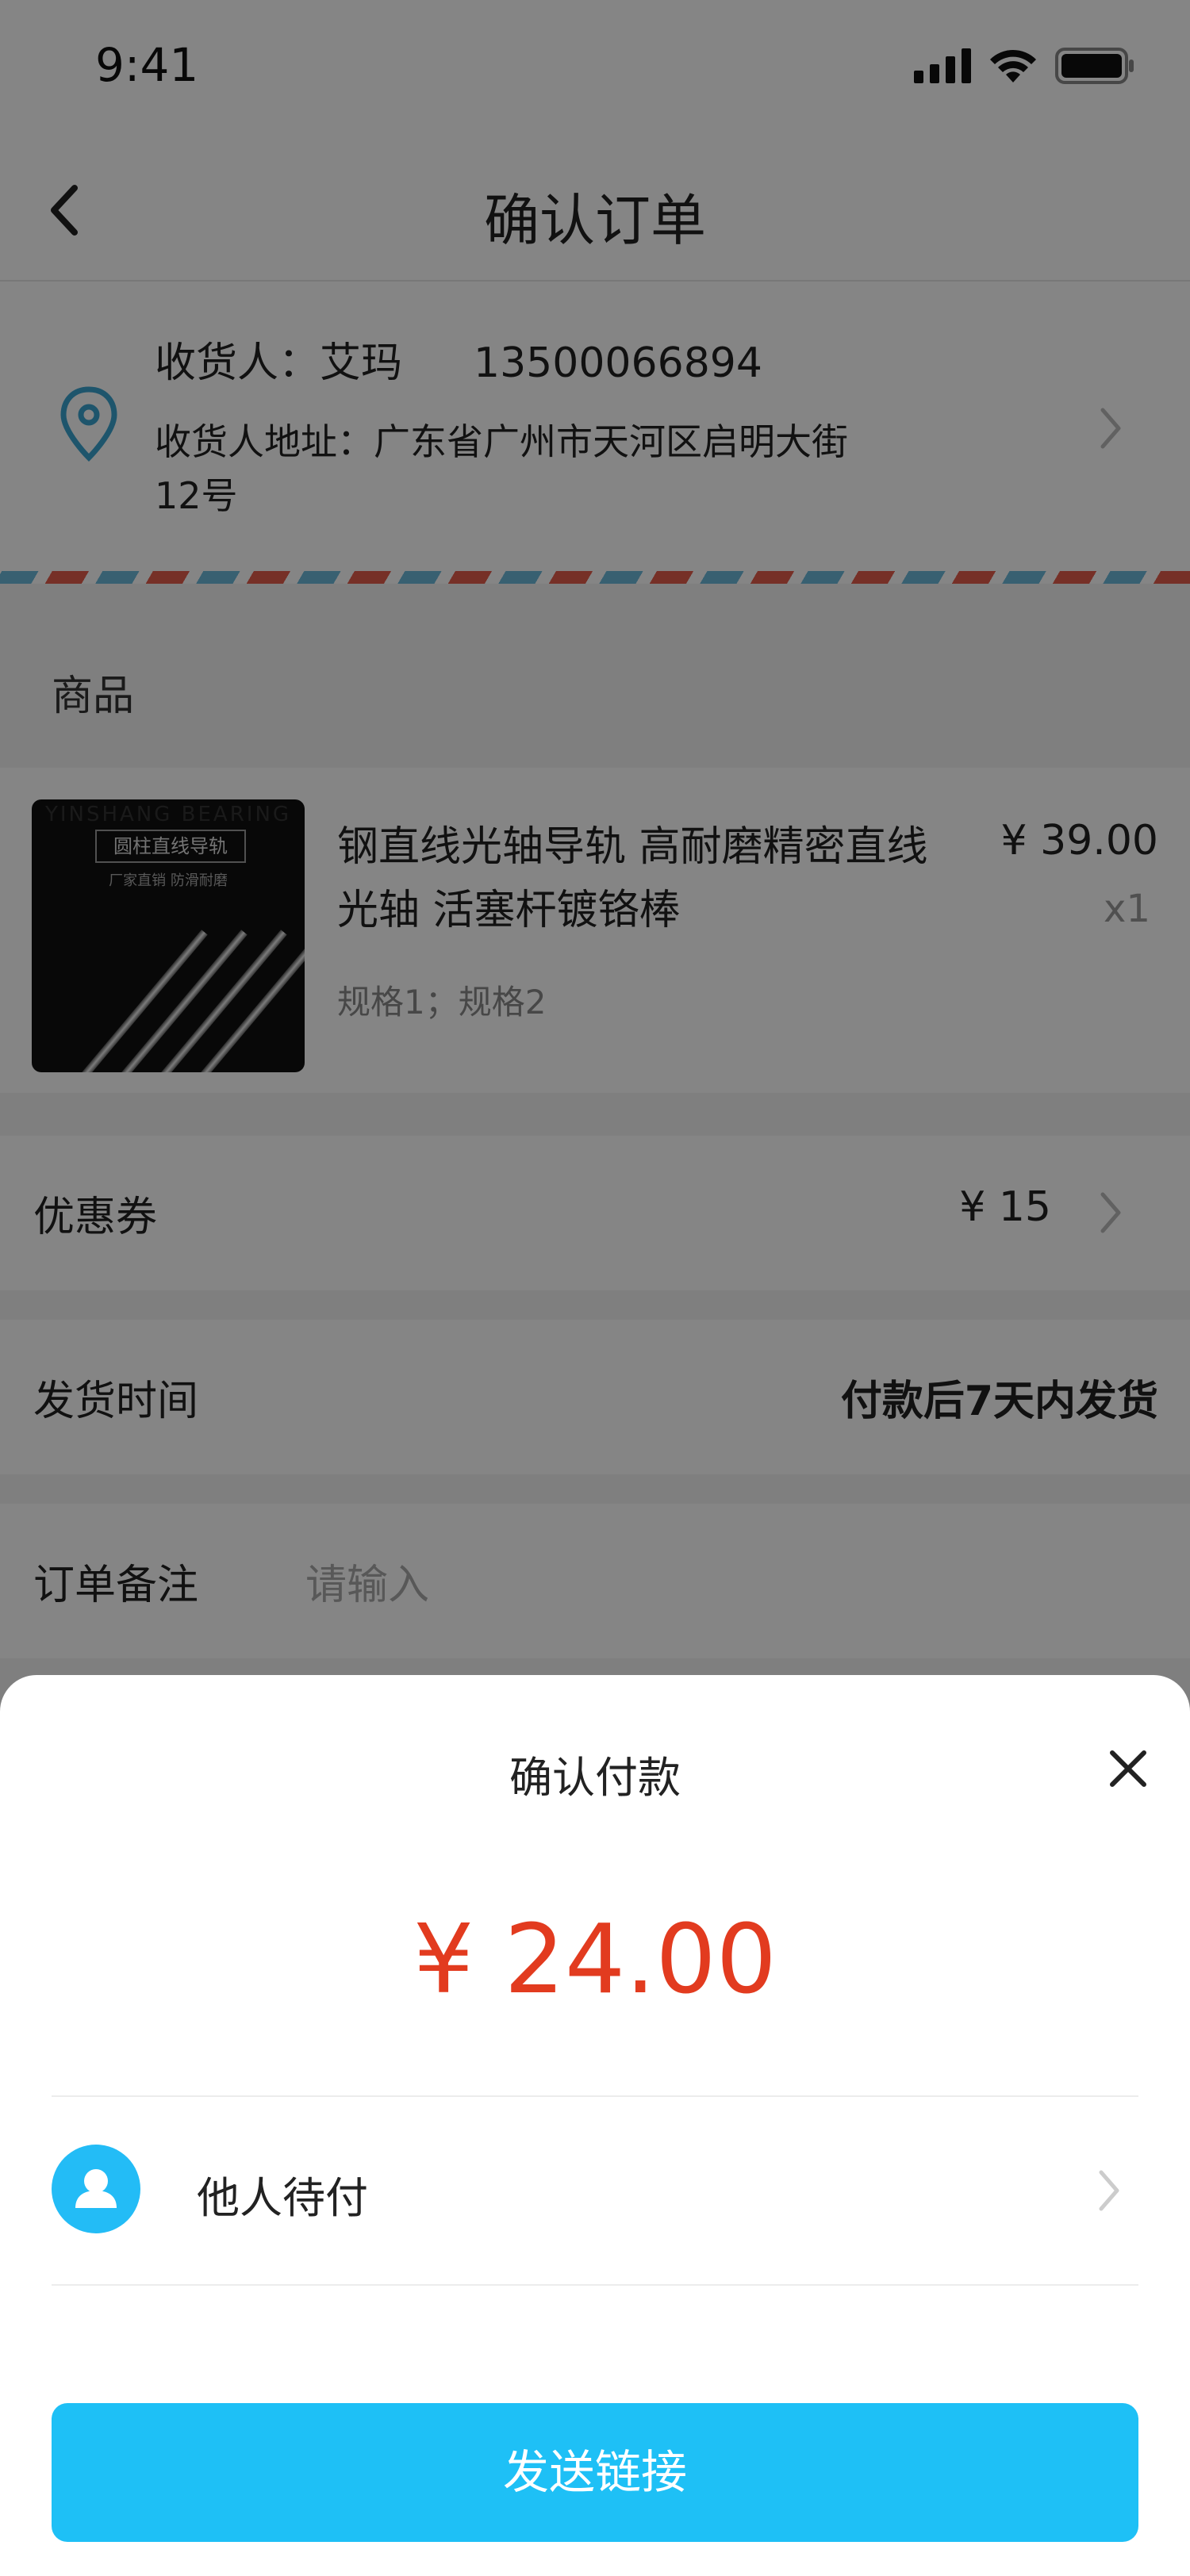 The width and height of the screenshot is (1190, 2576). I want to click on payer-option-row: 他人待付, so click(595, 2188).